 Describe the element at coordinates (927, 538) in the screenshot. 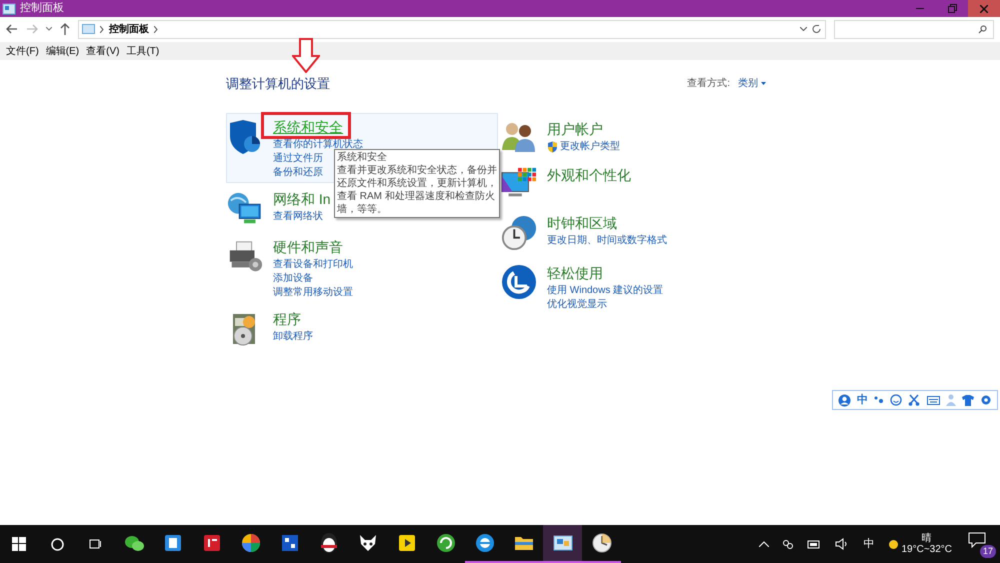

I see `weather-condition: 晴` at that location.